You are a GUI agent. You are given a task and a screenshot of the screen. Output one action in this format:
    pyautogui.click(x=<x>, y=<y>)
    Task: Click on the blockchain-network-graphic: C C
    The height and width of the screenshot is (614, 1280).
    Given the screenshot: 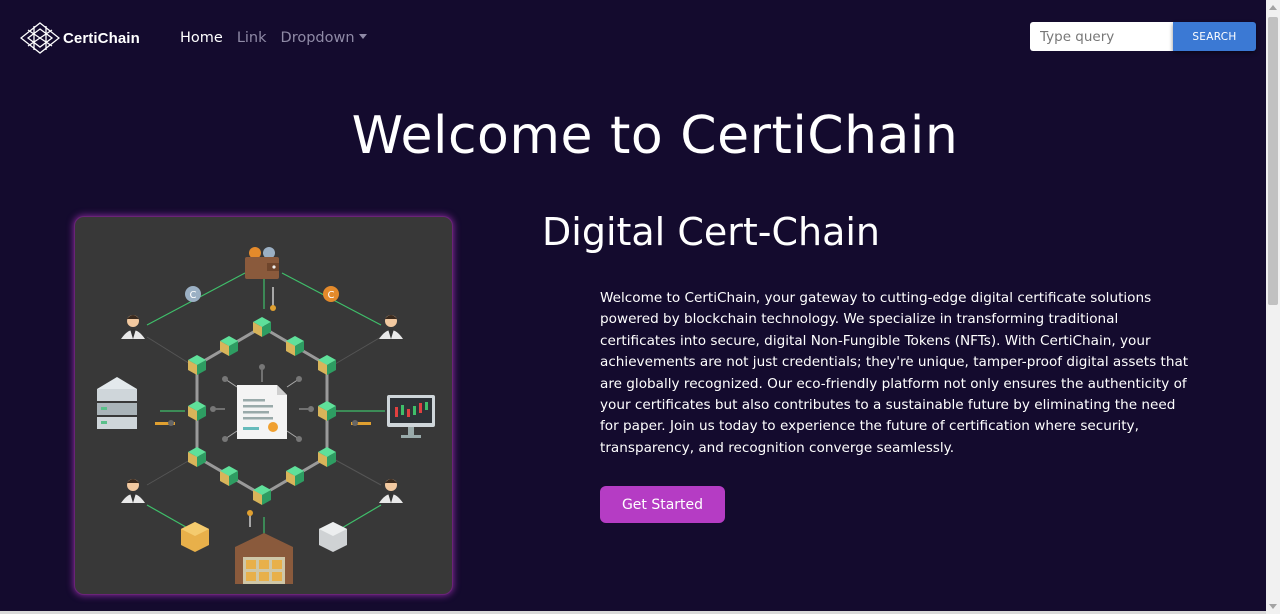 What is the action you would take?
    pyautogui.click(x=266, y=415)
    